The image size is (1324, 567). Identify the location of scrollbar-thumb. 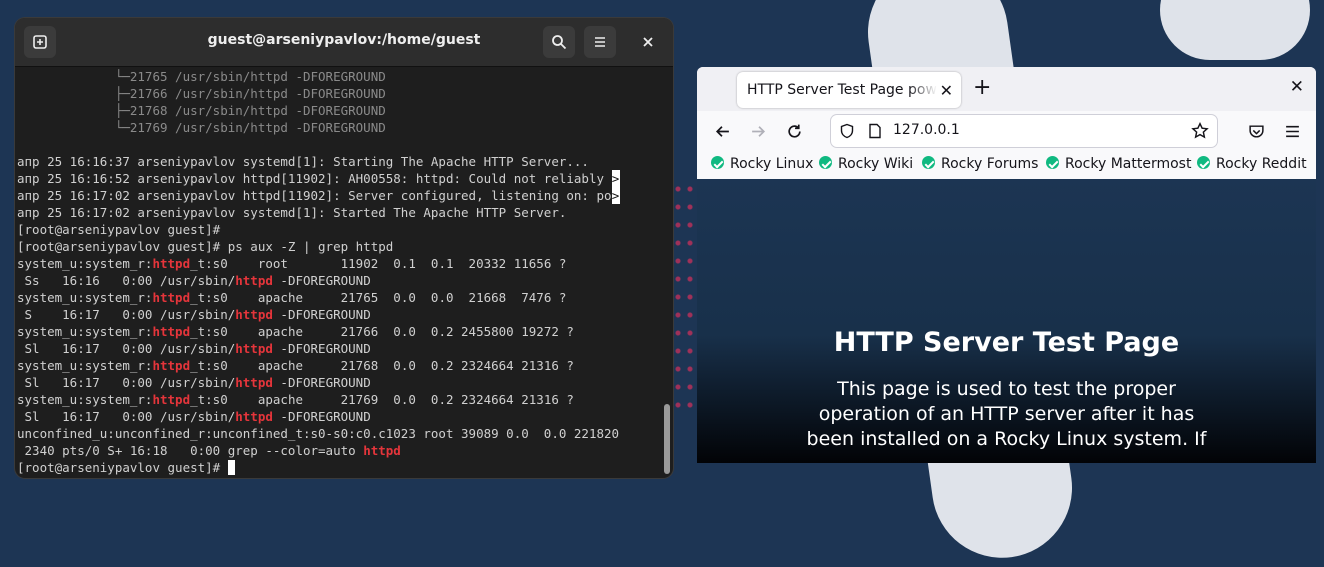
(667, 439).